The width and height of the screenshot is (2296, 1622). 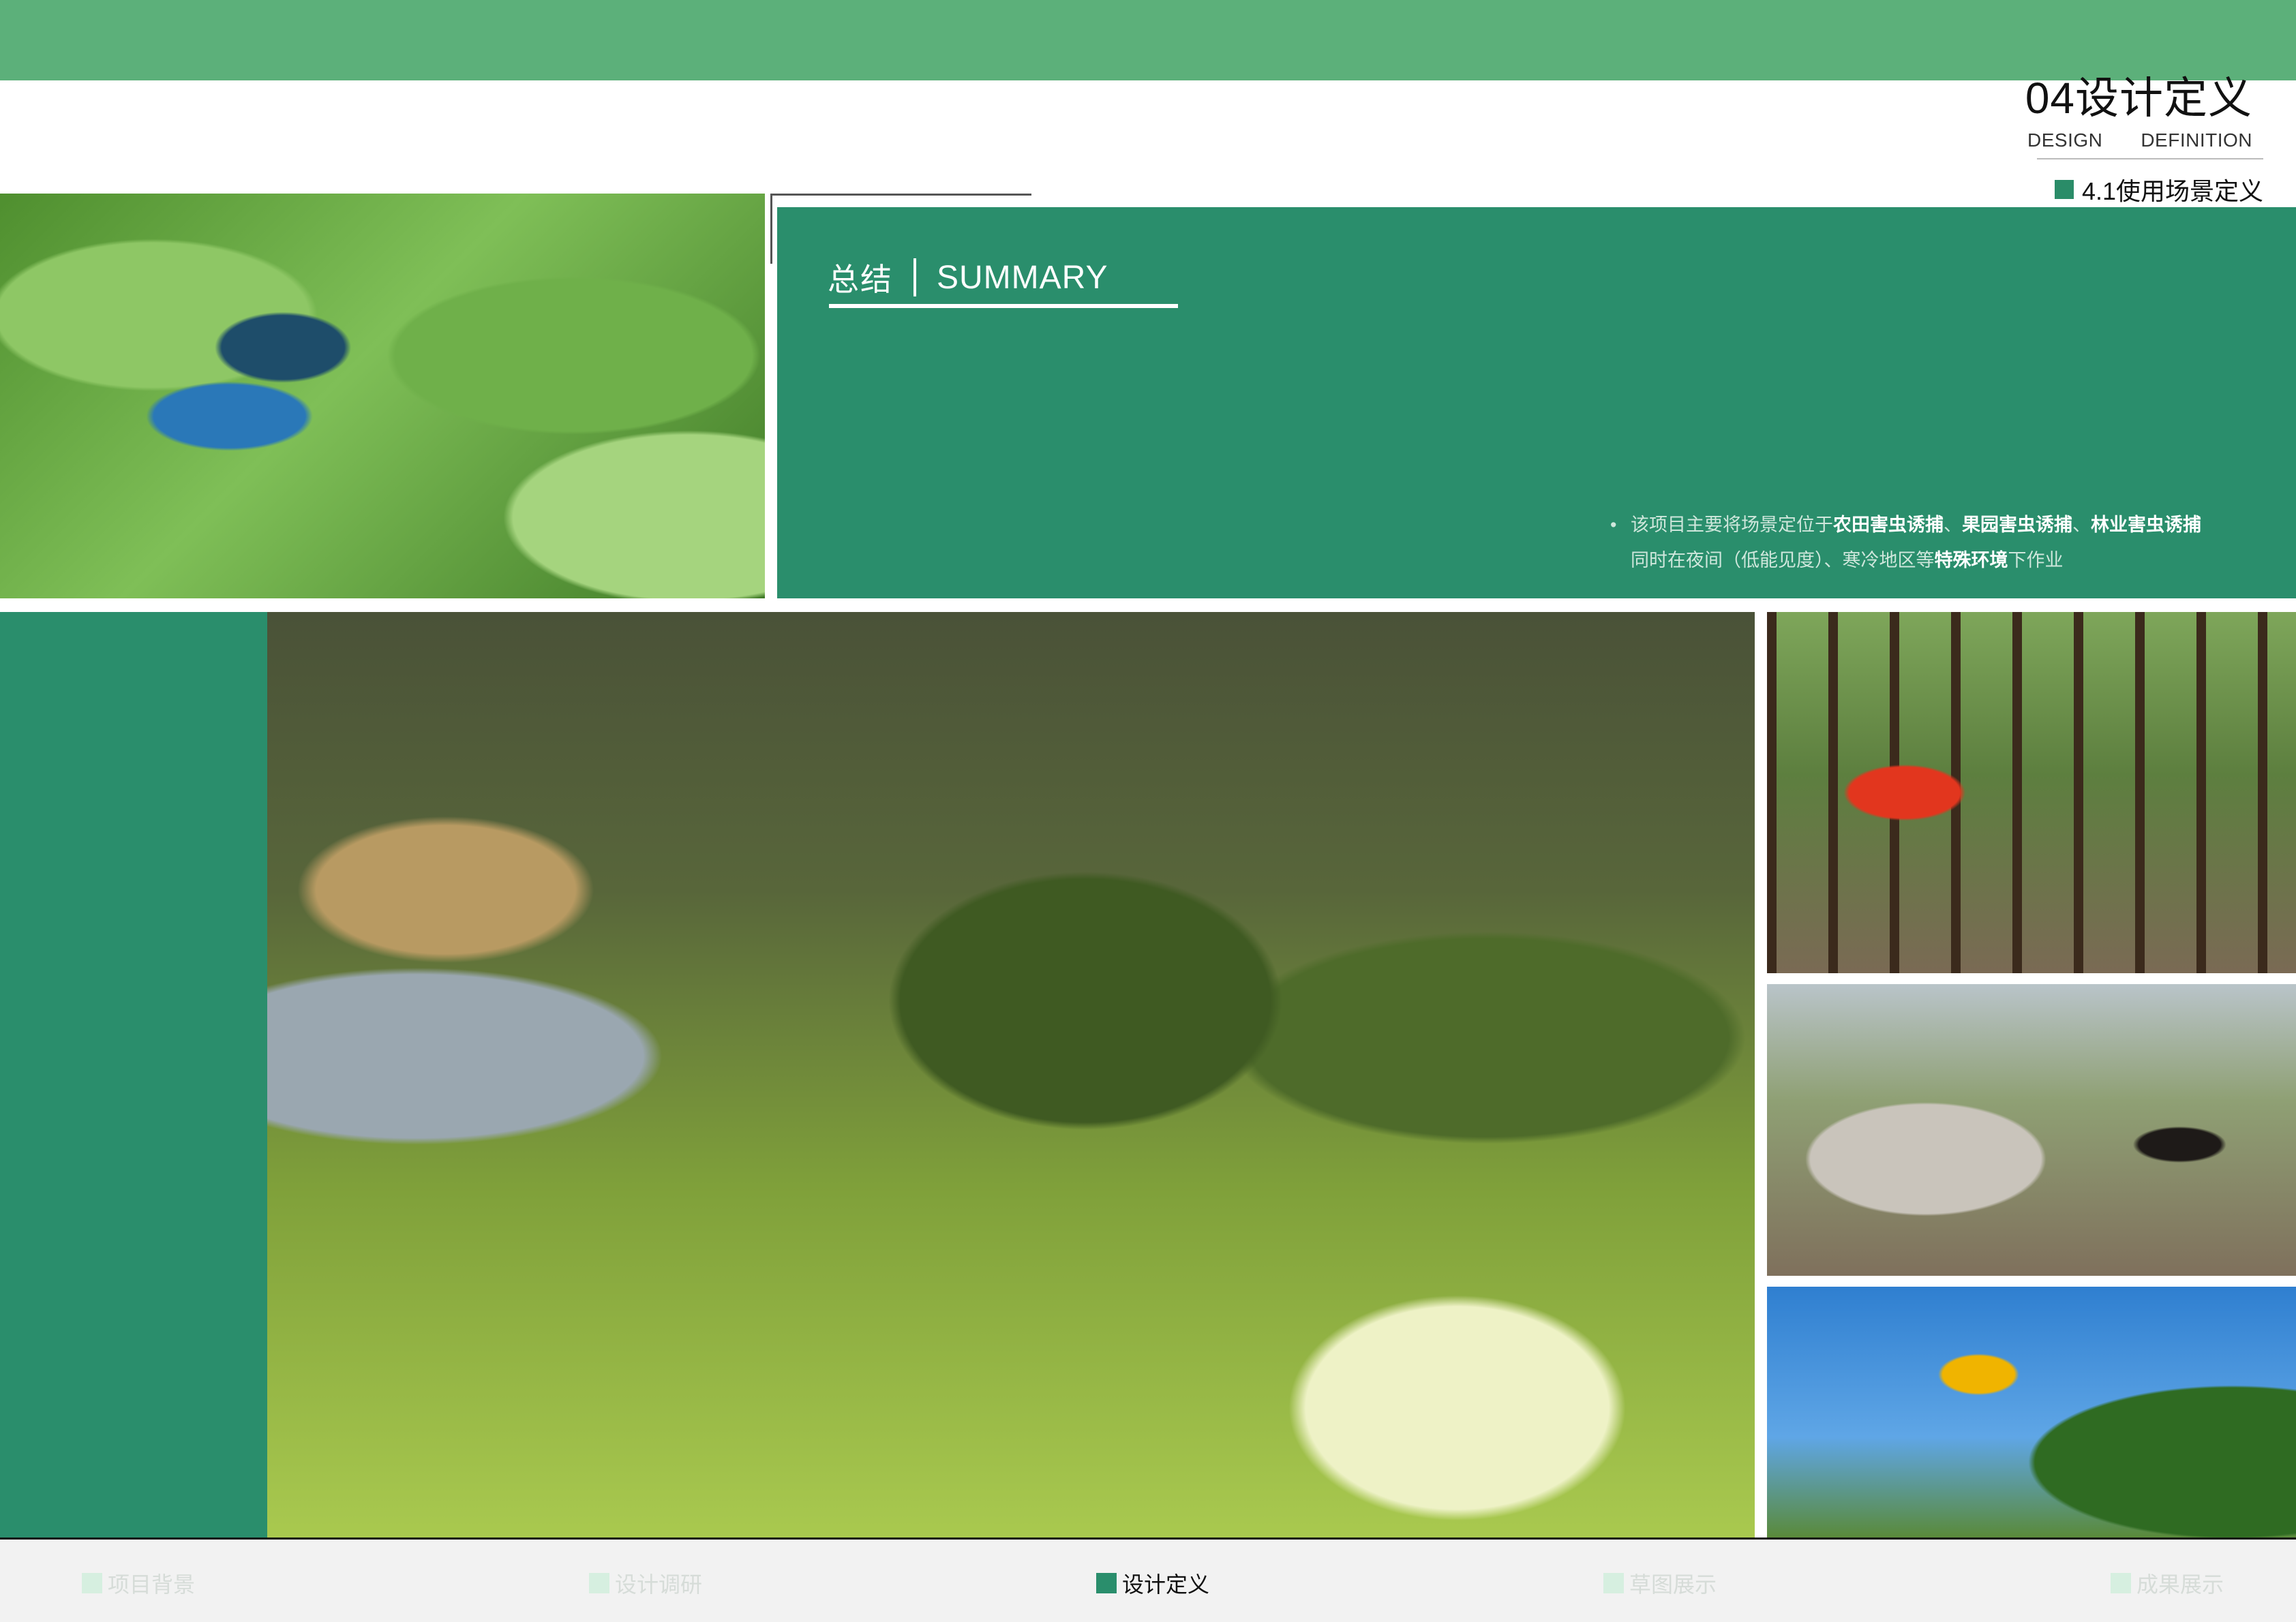 I want to click on nav-label: 草图展示, so click(x=1673, y=1584).